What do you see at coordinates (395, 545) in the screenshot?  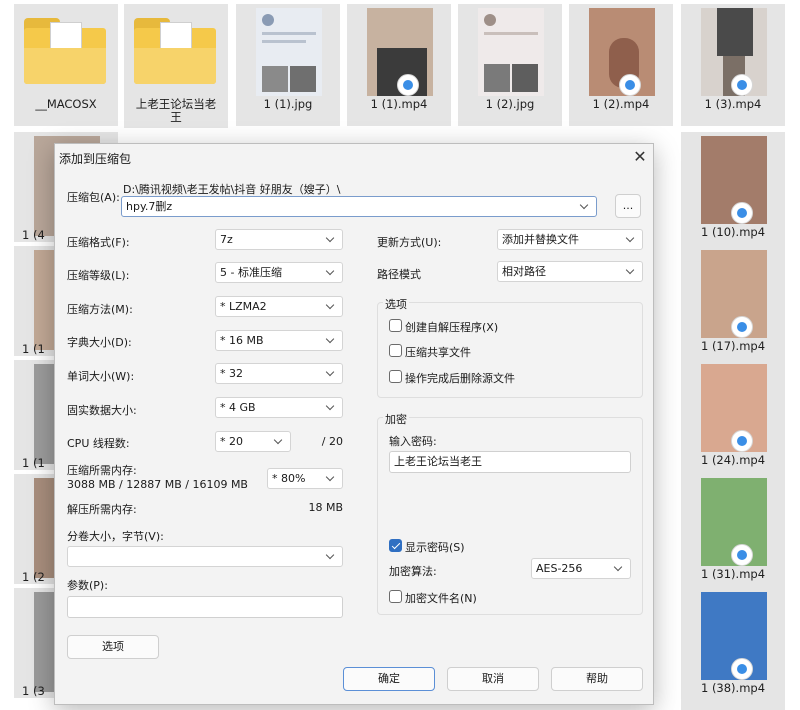 I see `show-password-checkbox` at bounding box center [395, 545].